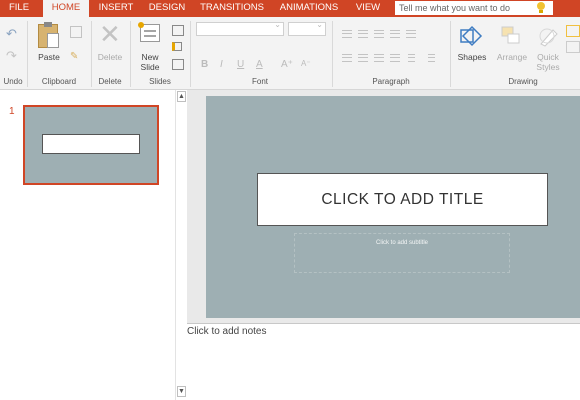  Describe the element at coordinates (549, 36) in the screenshot. I see `quick-styles-icon` at that location.